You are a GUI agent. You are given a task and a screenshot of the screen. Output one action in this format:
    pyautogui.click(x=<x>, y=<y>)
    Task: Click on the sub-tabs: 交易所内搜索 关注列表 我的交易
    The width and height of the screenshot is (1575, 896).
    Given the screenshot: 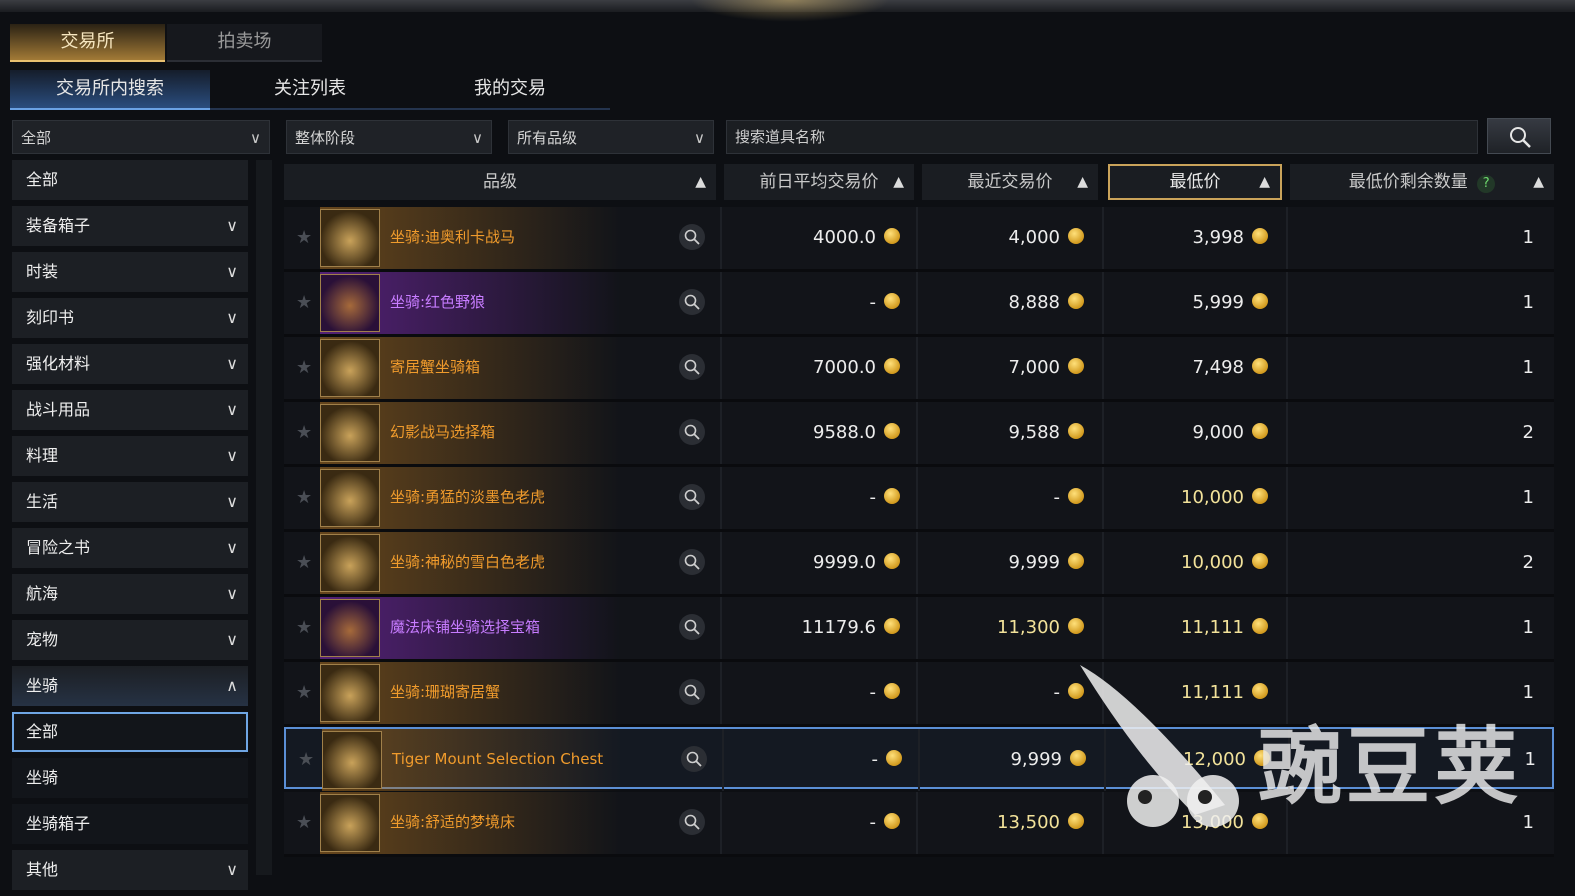 What is the action you would take?
    pyautogui.click(x=310, y=90)
    